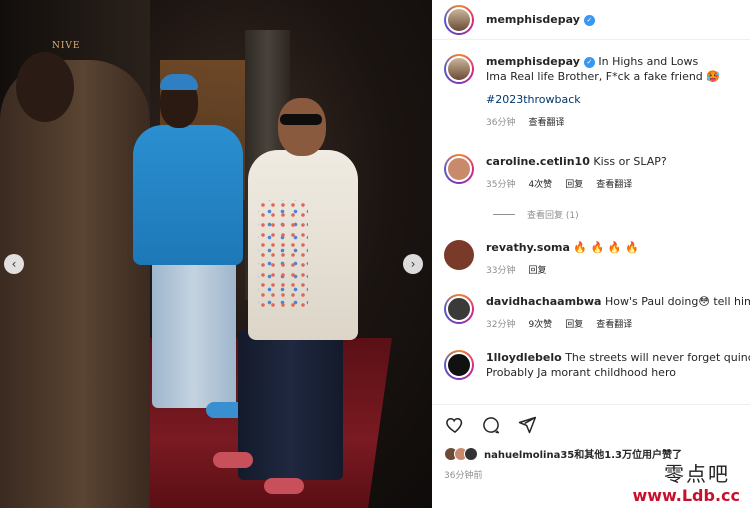 The height and width of the screenshot is (508, 750). I want to click on like-button, so click(455, 425).